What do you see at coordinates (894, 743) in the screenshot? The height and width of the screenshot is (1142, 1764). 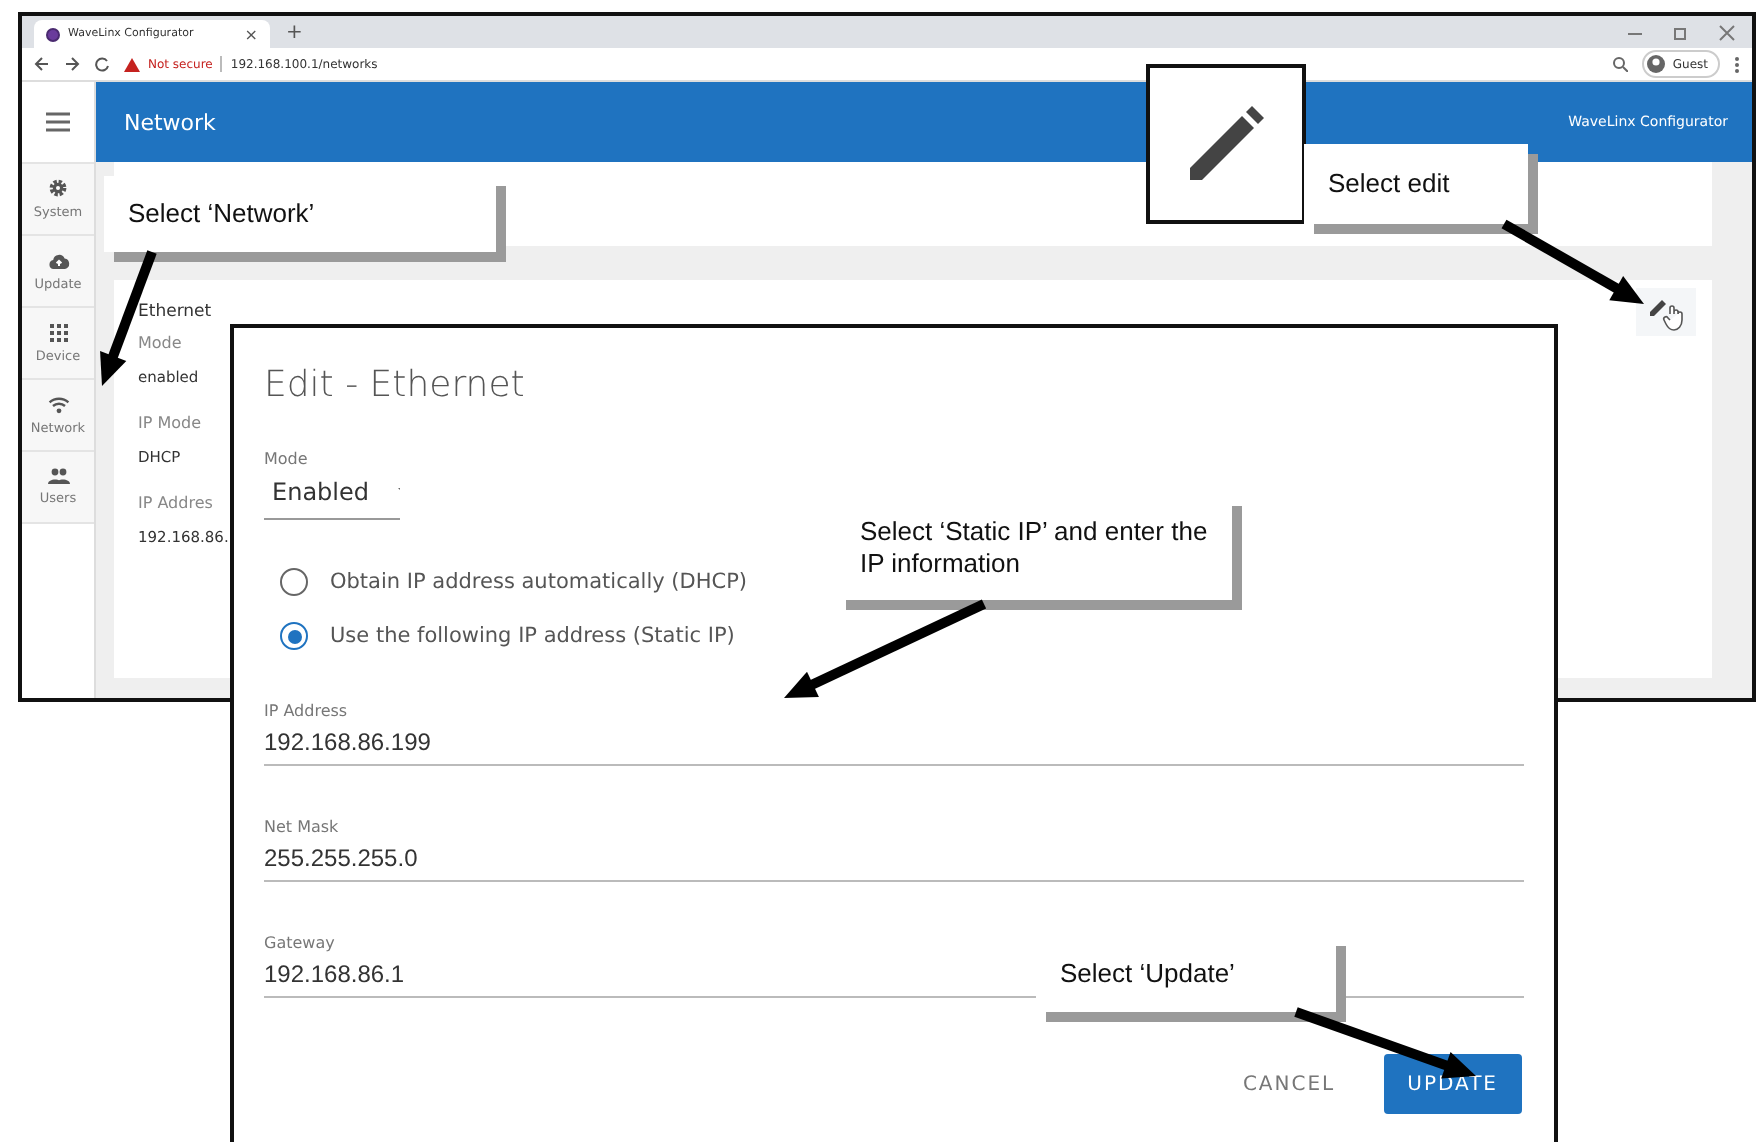 I see `input-field: 192.168.86.199` at bounding box center [894, 743].